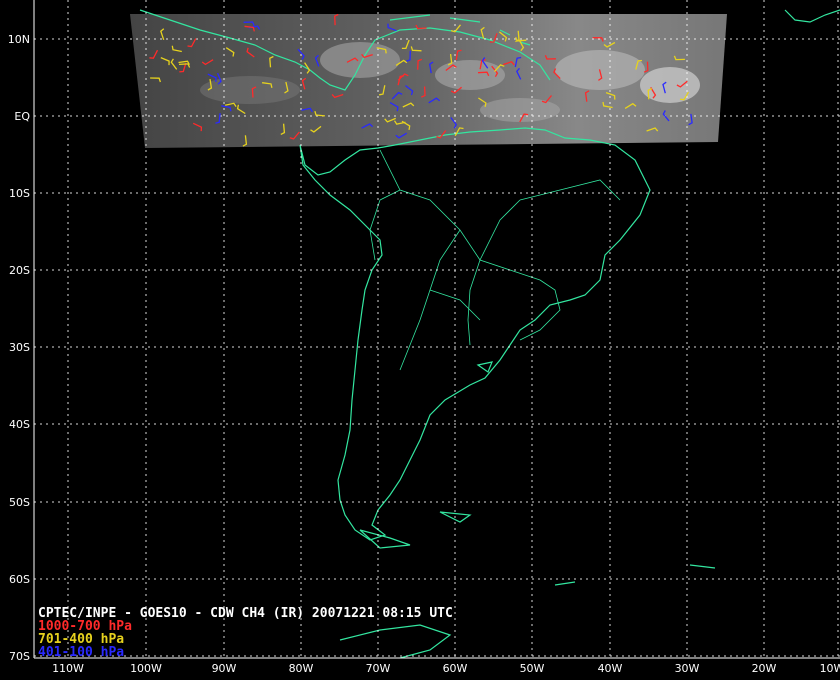 The height and width of the screenshot is (680, 840). I want to click on longitude-label: 80W, so click(301, 668).